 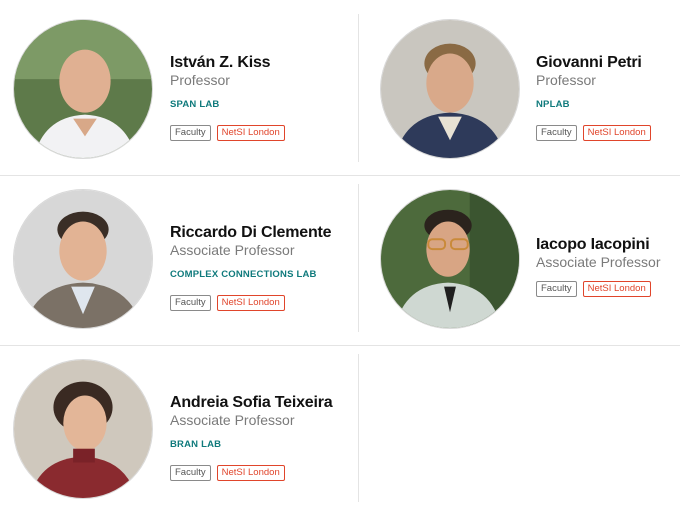 What do you see at coordinates (227, 105) in the screenshot?
I see `person-lab: SPAN LAB` at bounding box center [227, 105].